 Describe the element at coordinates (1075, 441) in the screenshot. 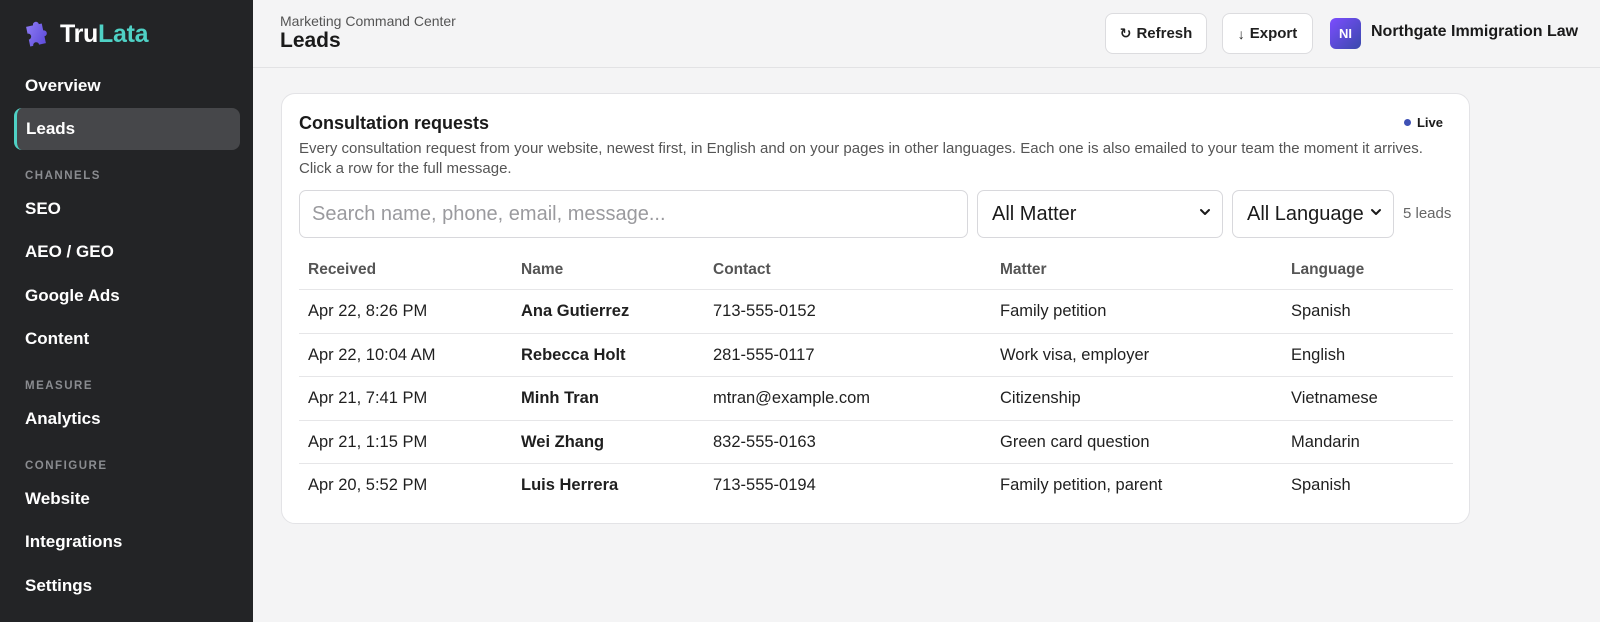

I see `cell-matter: Green card question` at that location.